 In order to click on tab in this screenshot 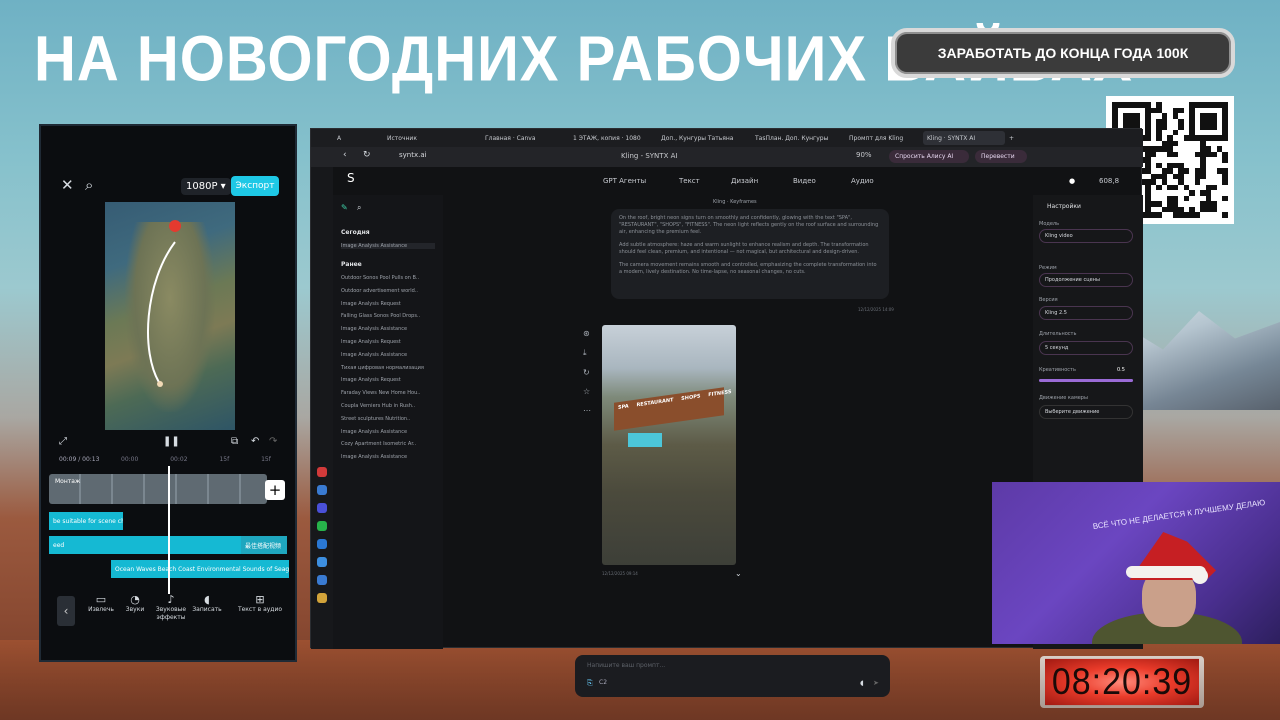, I will do `click(436, 138)`.